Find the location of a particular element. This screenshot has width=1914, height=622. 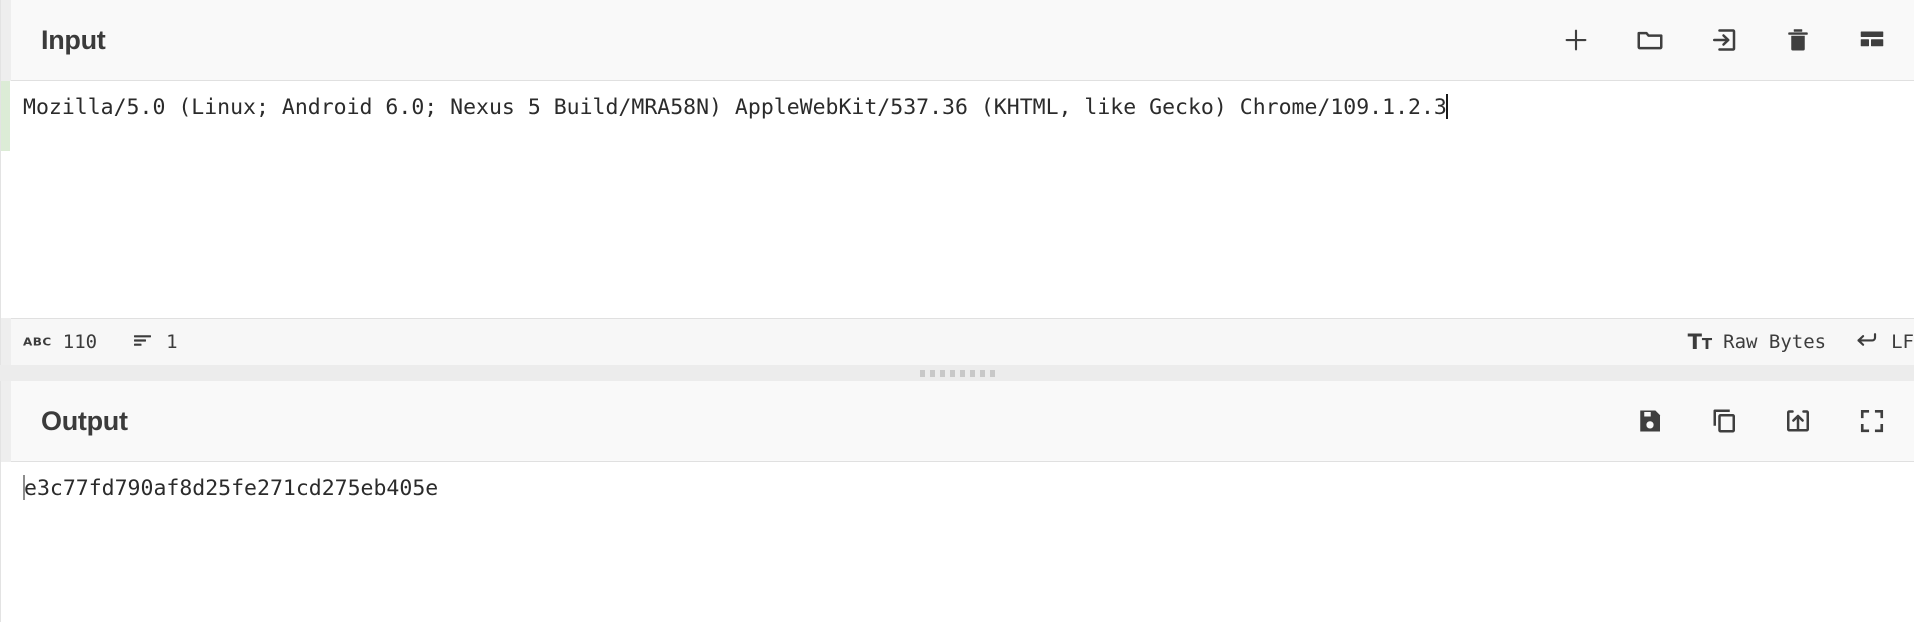

abc-icon: ABC is located at coordinates (37, 342).